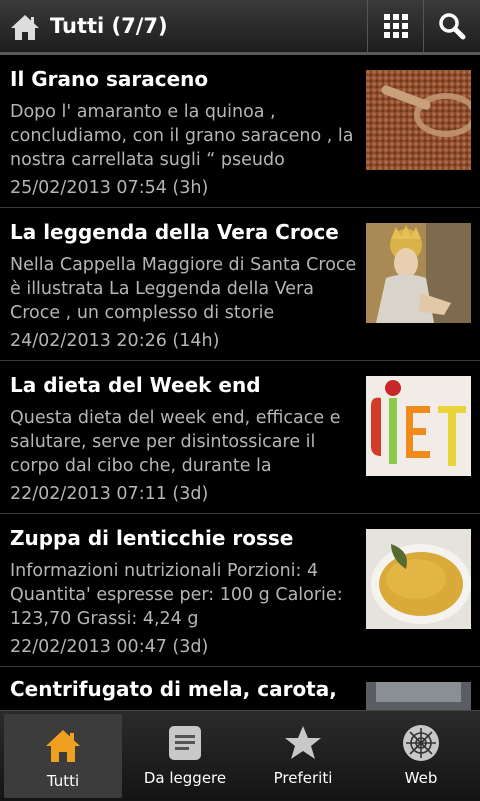 The height and width of the screenshot is (801, 480). I want to click on article-title: La dieta del Week end, so click(135, 385).